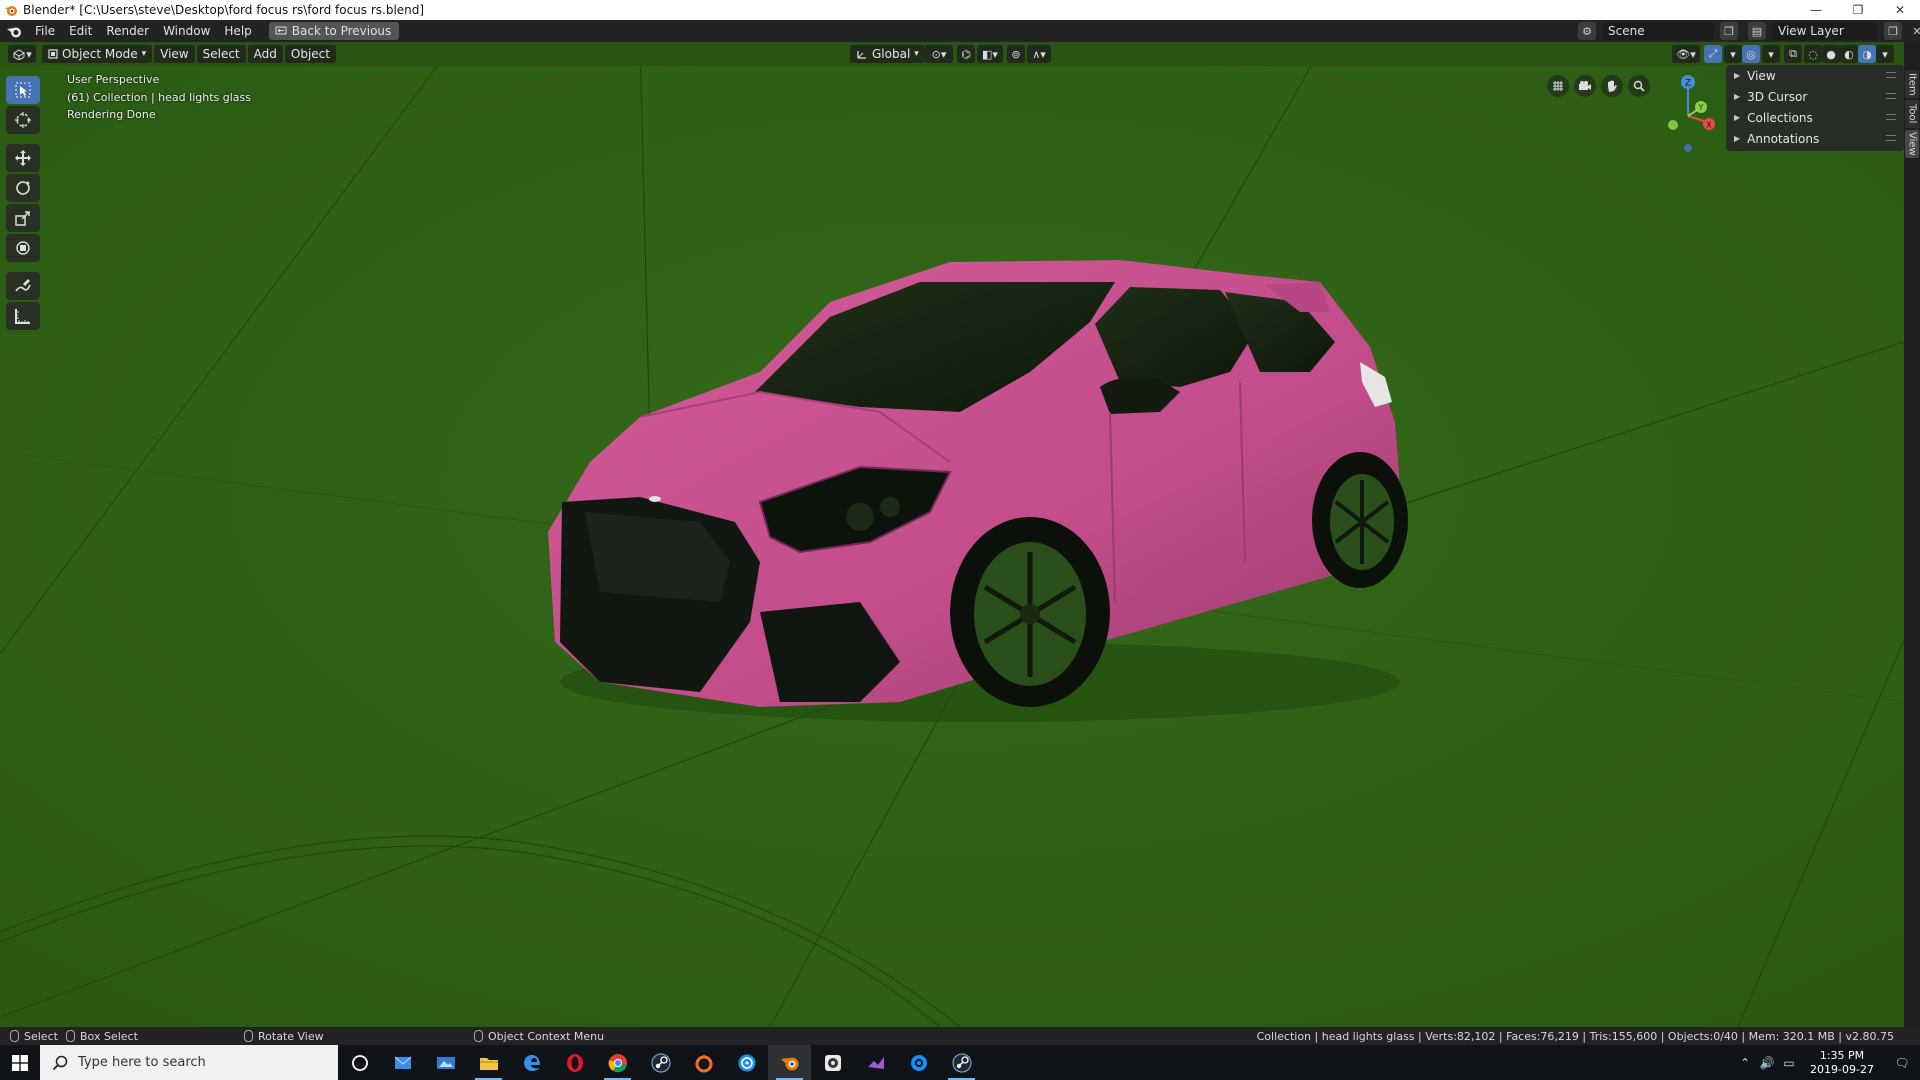 This screenshot has width=1920, height=1080. I want to click on editor-type-icon: ▾, so click(22, 54).